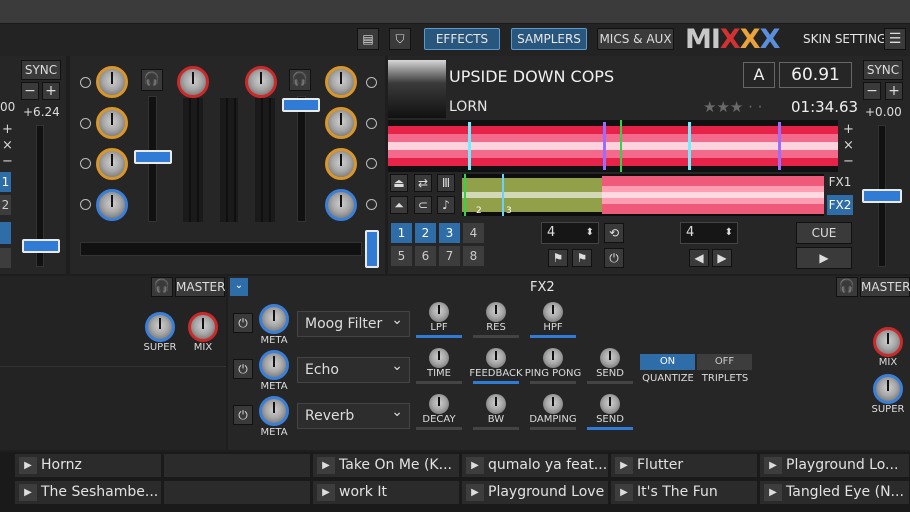 The height and width of the screenshot is (512, 910). What do you see at coordinates (423, 205) in the screenshot?
I see `deck2-slip-icon: ⊂` at bounding box center [423, 205].